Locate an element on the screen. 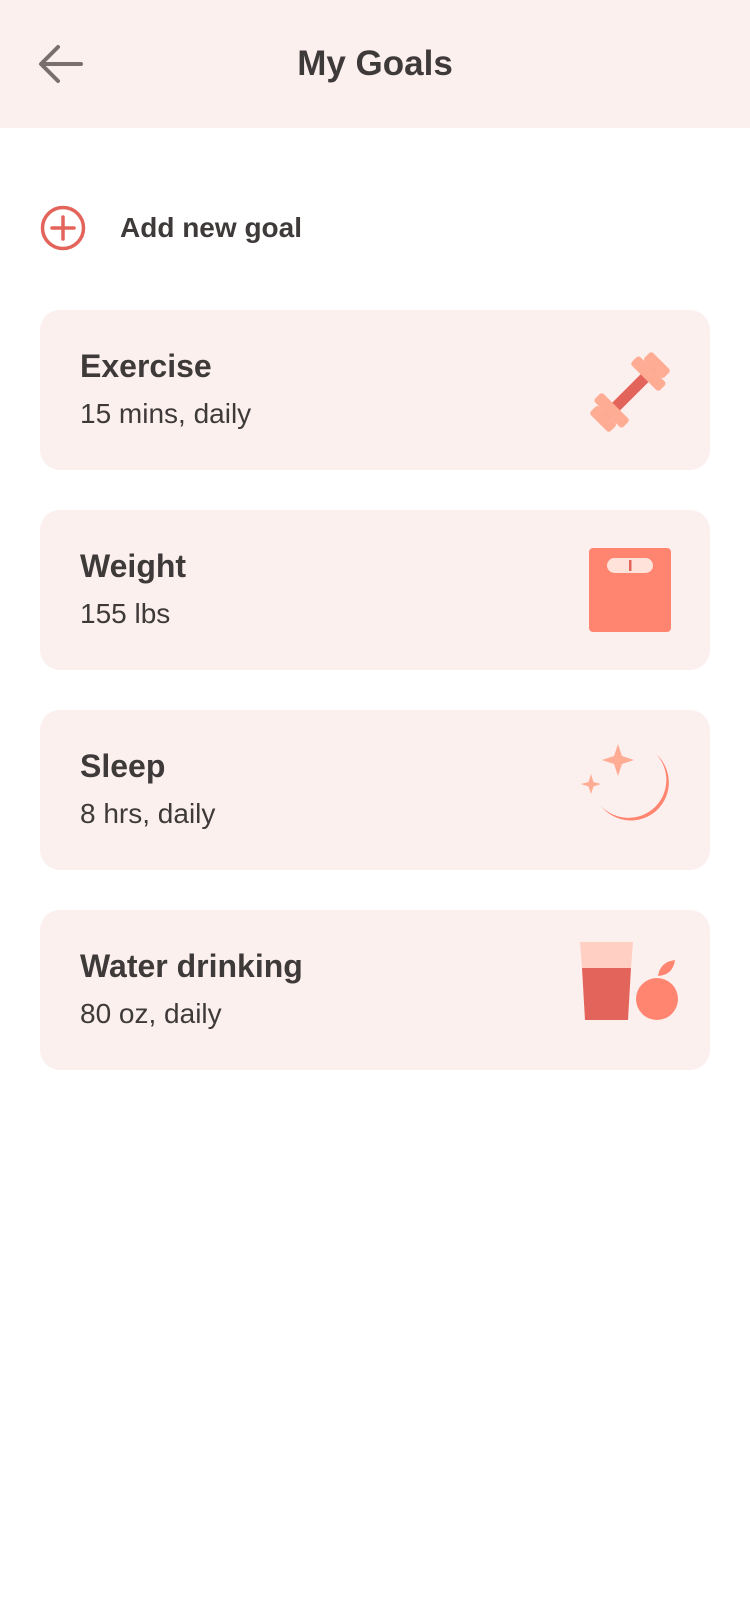  goal-title: Weight is located at coordinates (133, 566).